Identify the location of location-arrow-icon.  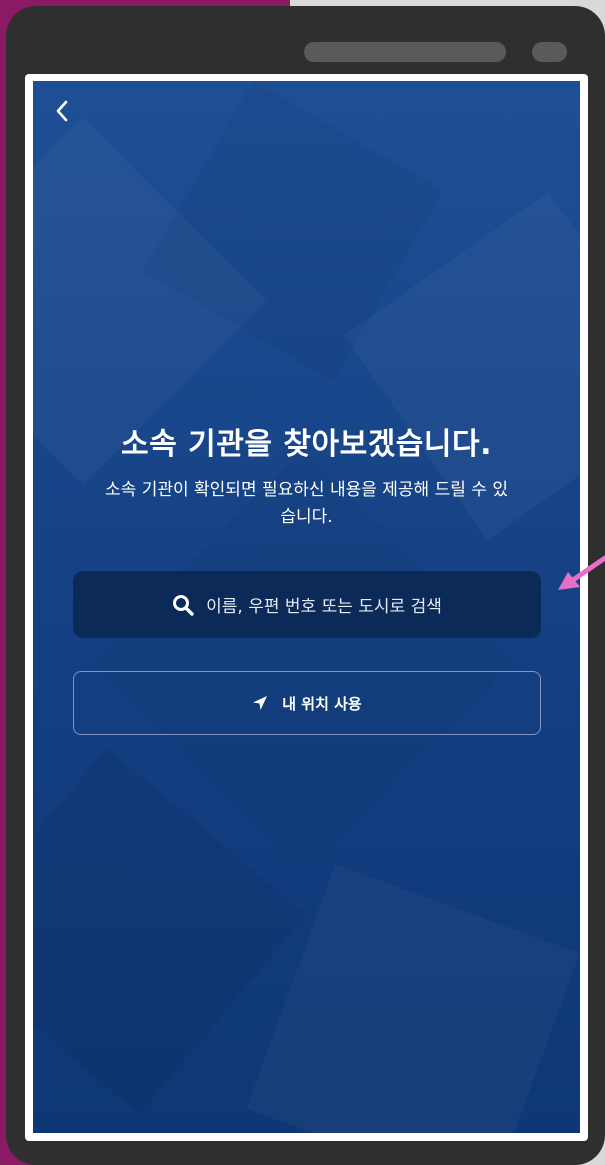
(260, 703).